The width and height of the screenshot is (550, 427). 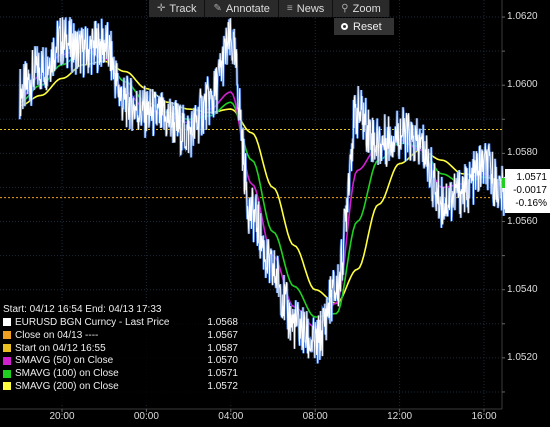 What do you see at coordinates (67, 386) in the screenshot?
I see `legend-label: SMAVG (200) on Close` at bounding box center [67, 386].